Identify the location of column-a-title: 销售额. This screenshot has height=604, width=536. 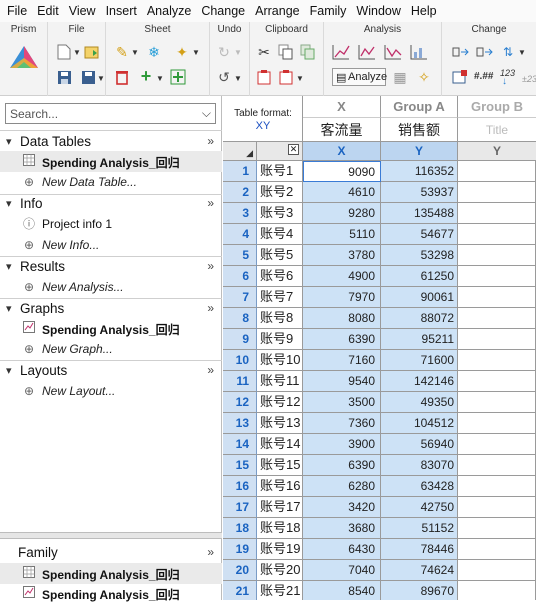
(419, 130).